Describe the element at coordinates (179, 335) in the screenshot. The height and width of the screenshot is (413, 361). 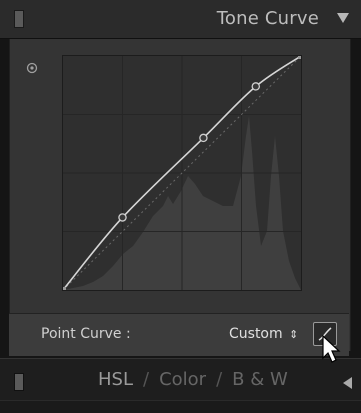
I see `point-curve-row: Point Curve : Custom ⇕` at that location.